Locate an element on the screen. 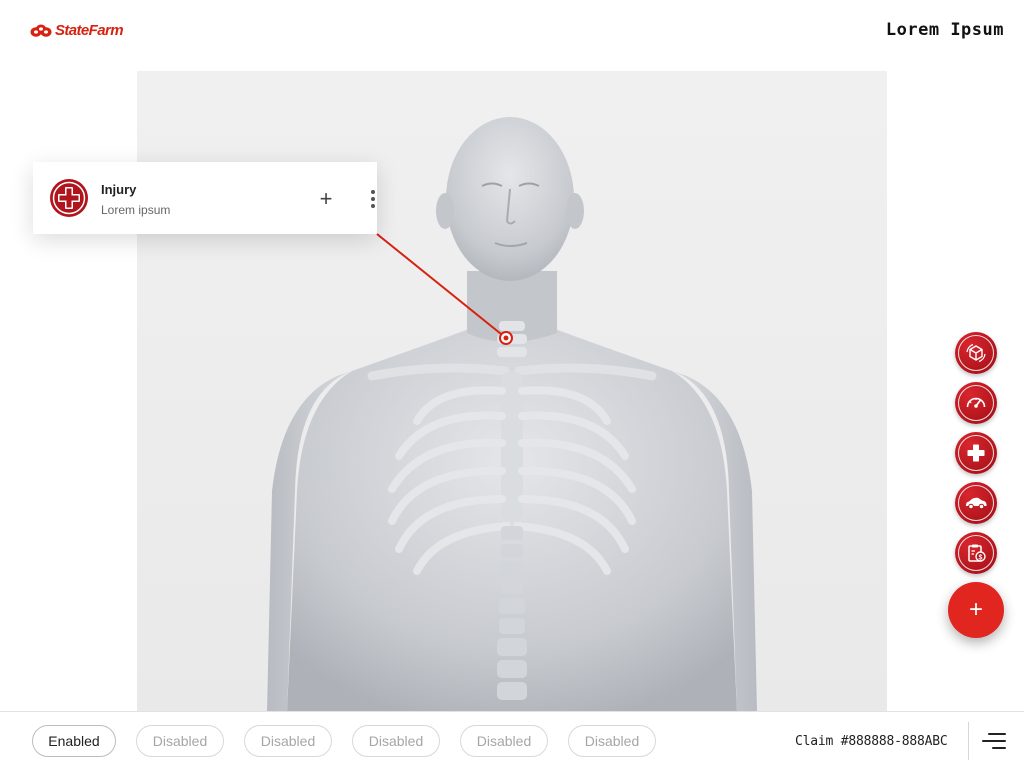 Image resolution: width=1024 pixels, height=768 pixels. callout-title: Injury is located at coordinates (119, 189).